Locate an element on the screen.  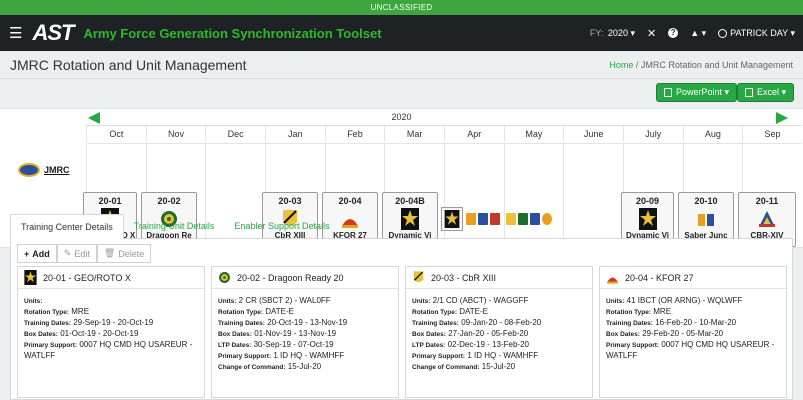
ltp-dates-value: 02-Dec-19 - 13-Feb-20 is located at coordinates (488, 344).